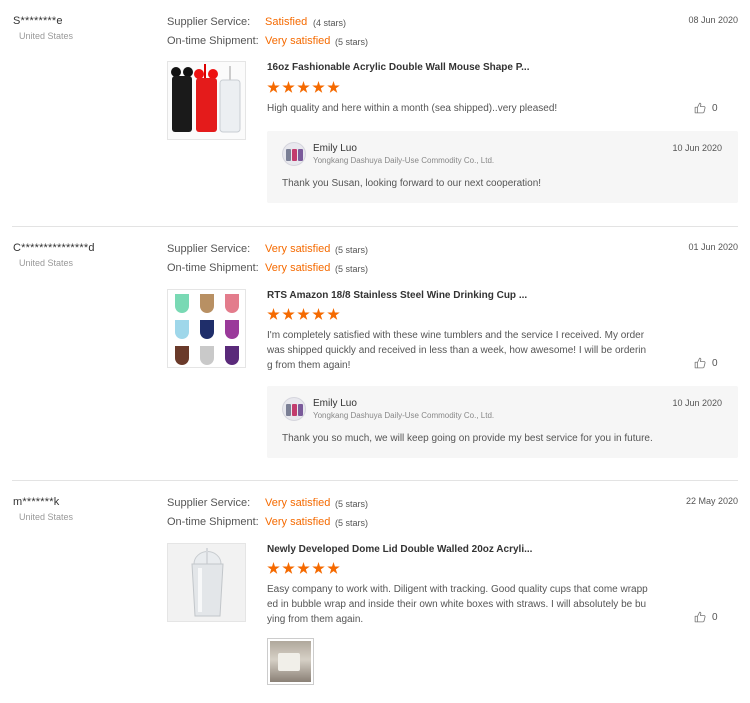  Describe the element at coordinates (711, 501) in the screenshot. I see `review-date: 22 May 2020` at that location.